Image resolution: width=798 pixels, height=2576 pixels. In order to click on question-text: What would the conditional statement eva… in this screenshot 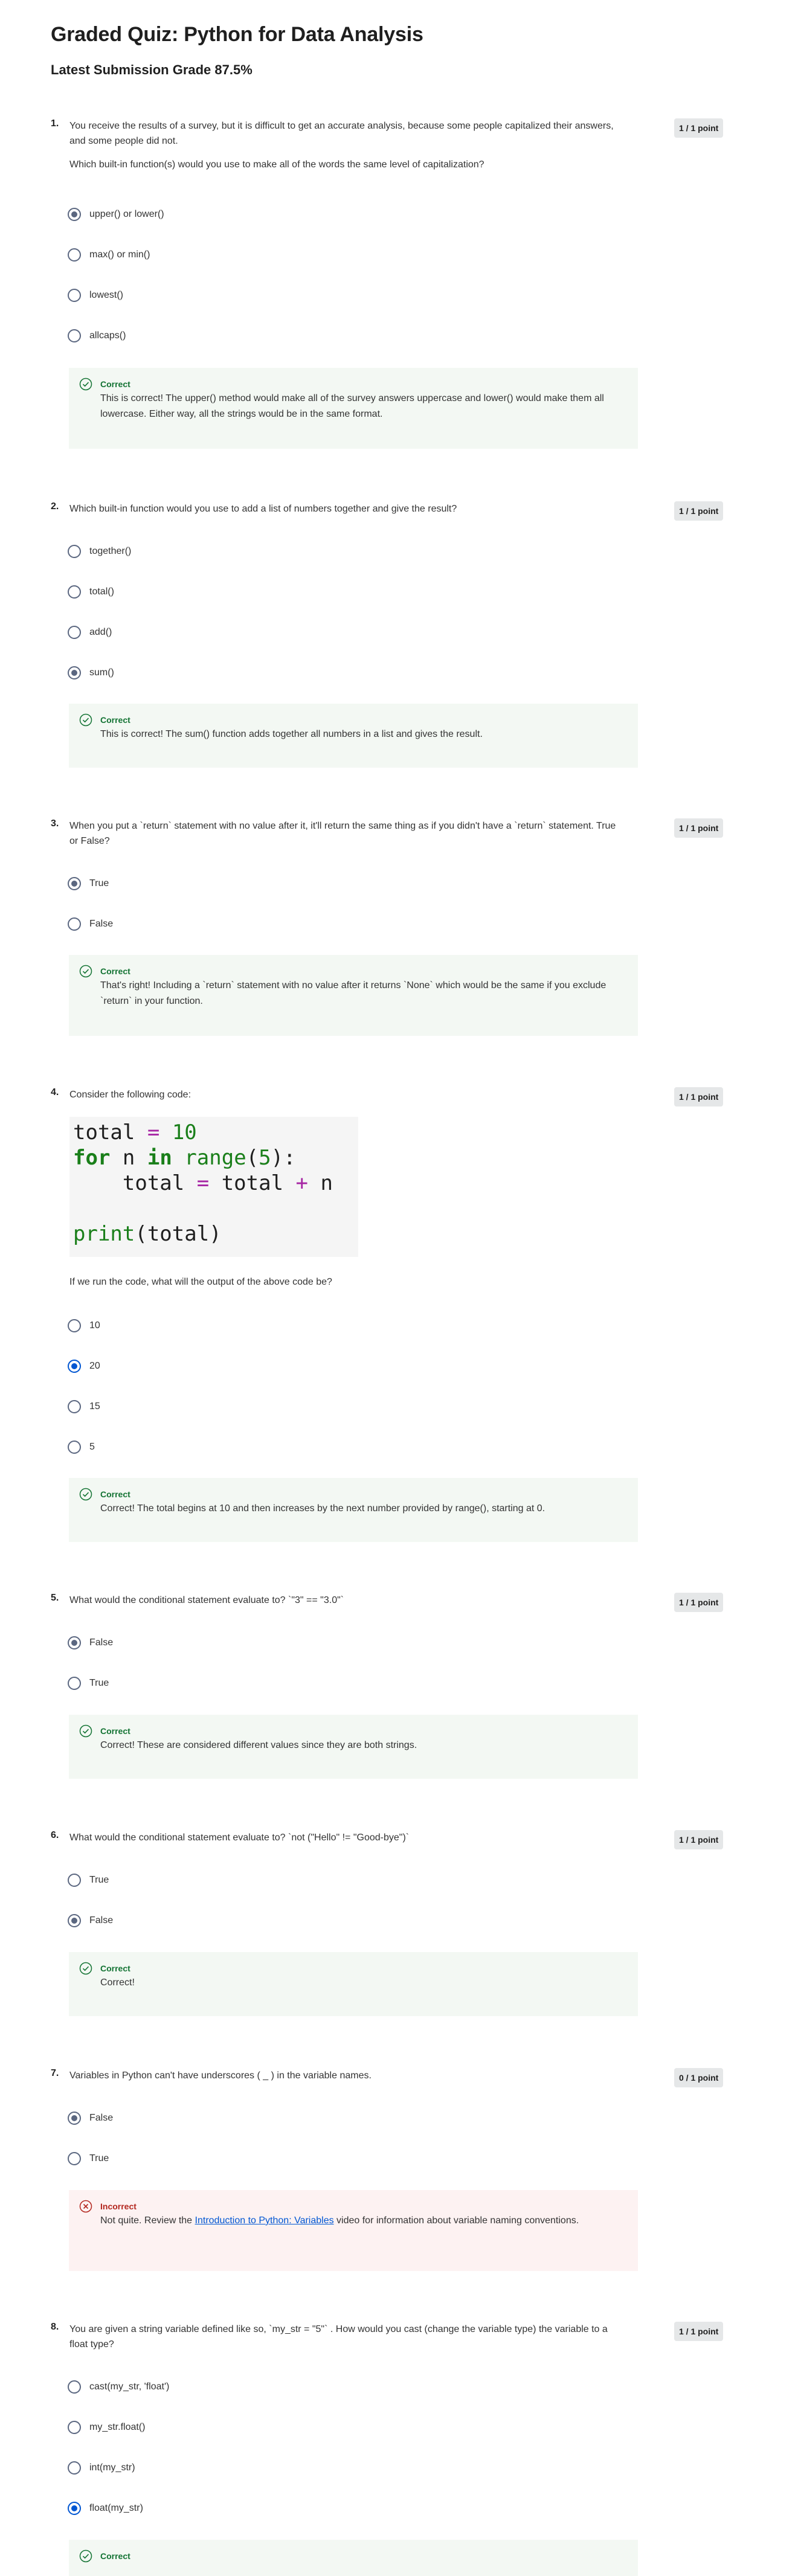, I will do `click(347, 1600)`.